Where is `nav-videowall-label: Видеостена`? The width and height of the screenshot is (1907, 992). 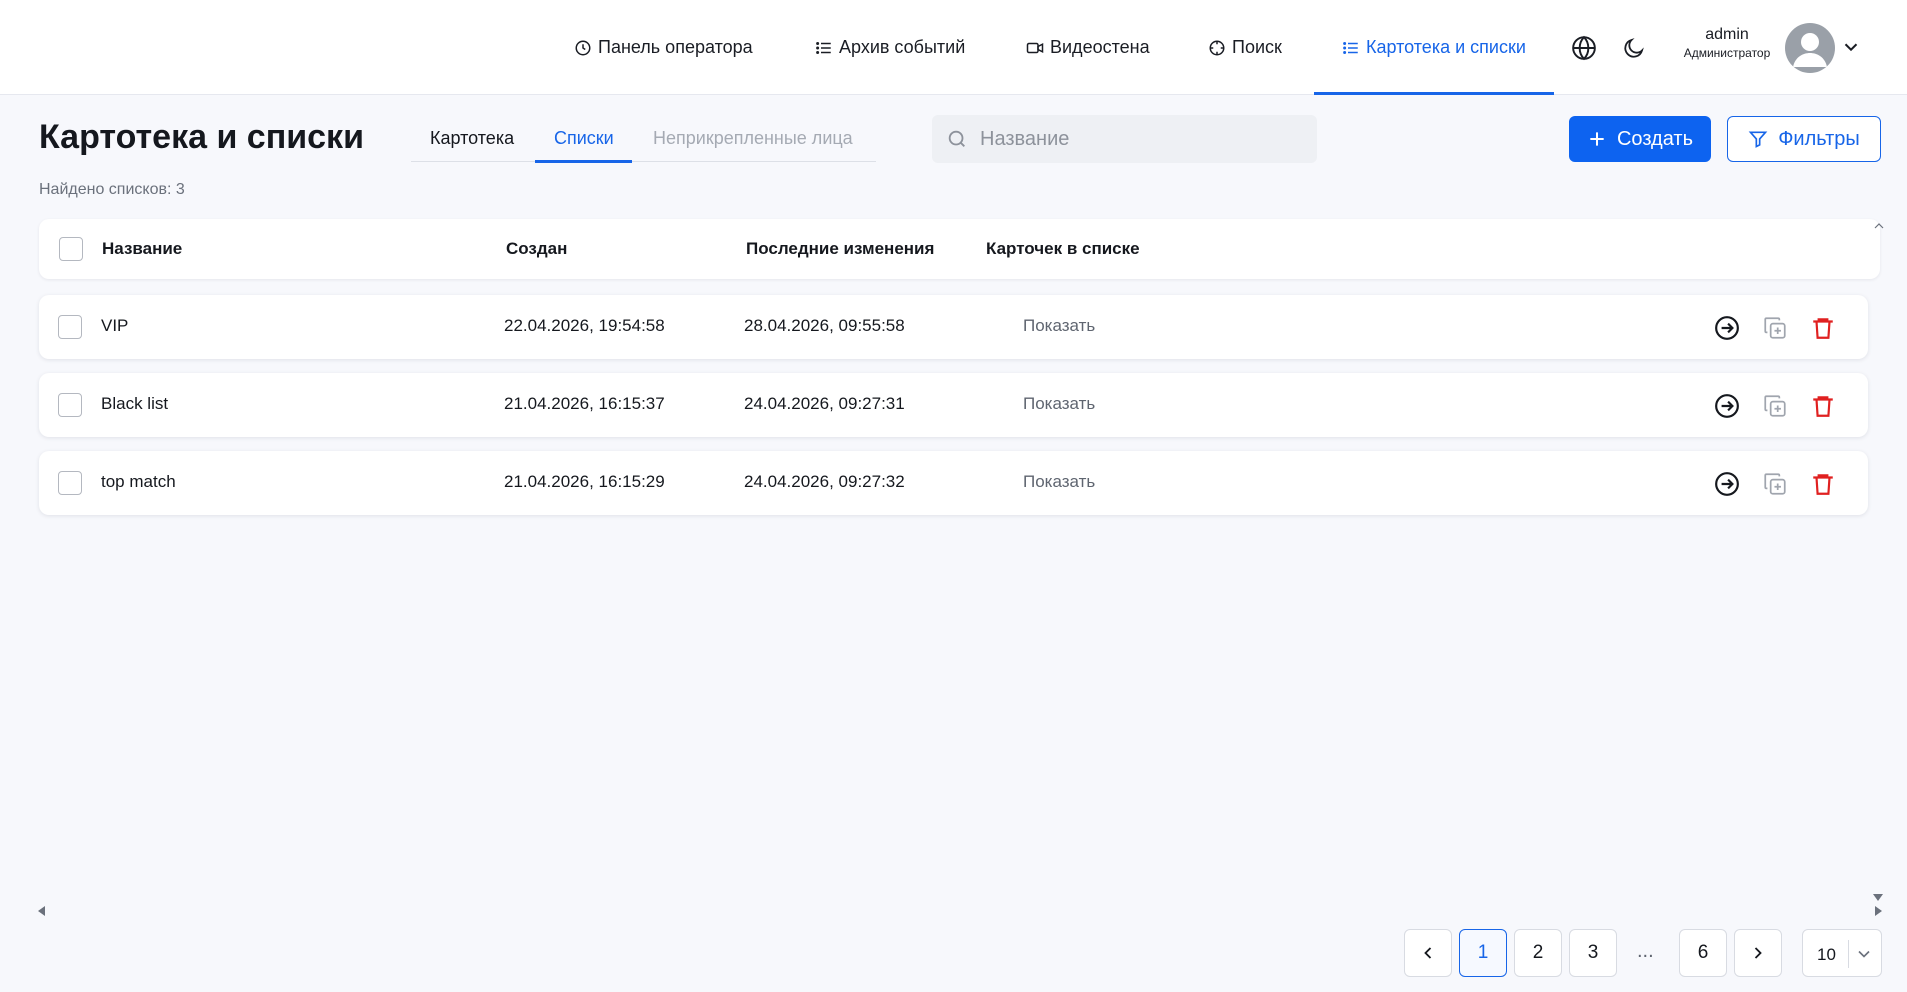 nav-videowall-label: Видеостена is located at coordinates (1100, 47).